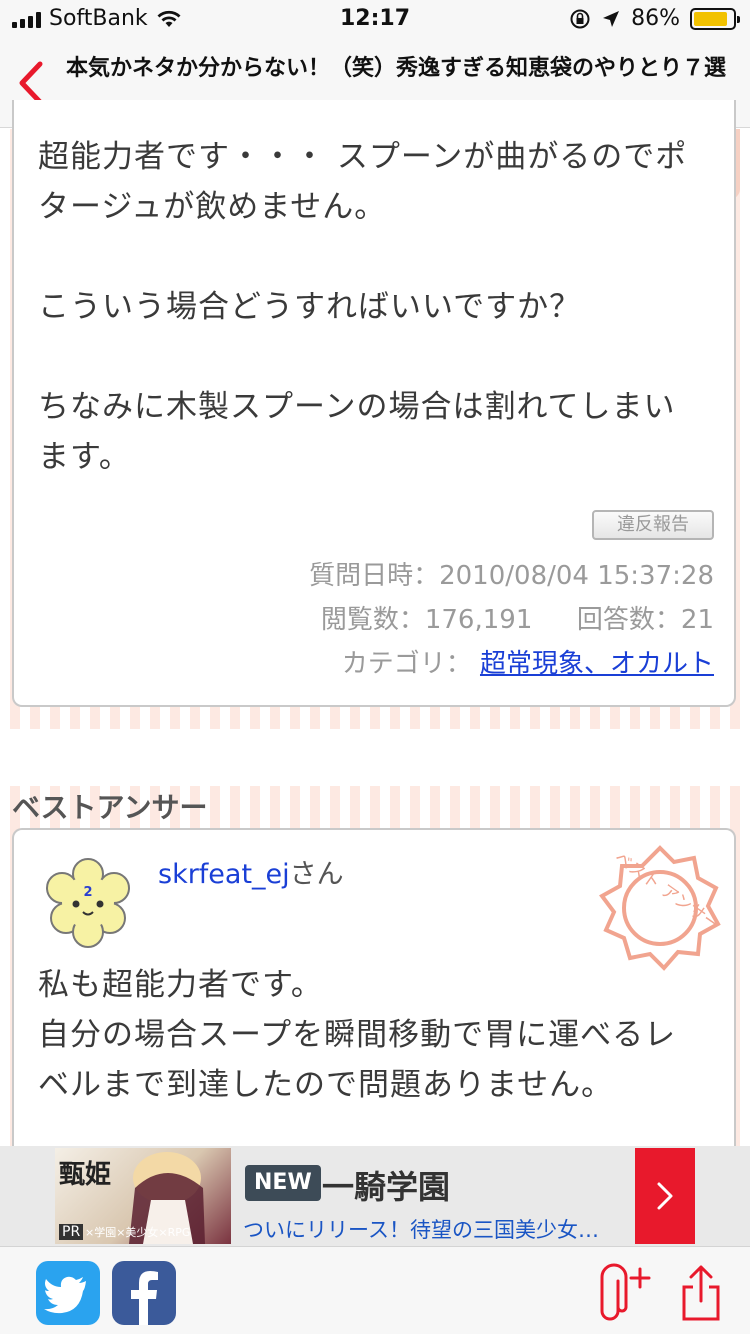  Describe the element at coordinates (71, 1232) in the screenshot. I see `ad-pr-label: PR` at that location.